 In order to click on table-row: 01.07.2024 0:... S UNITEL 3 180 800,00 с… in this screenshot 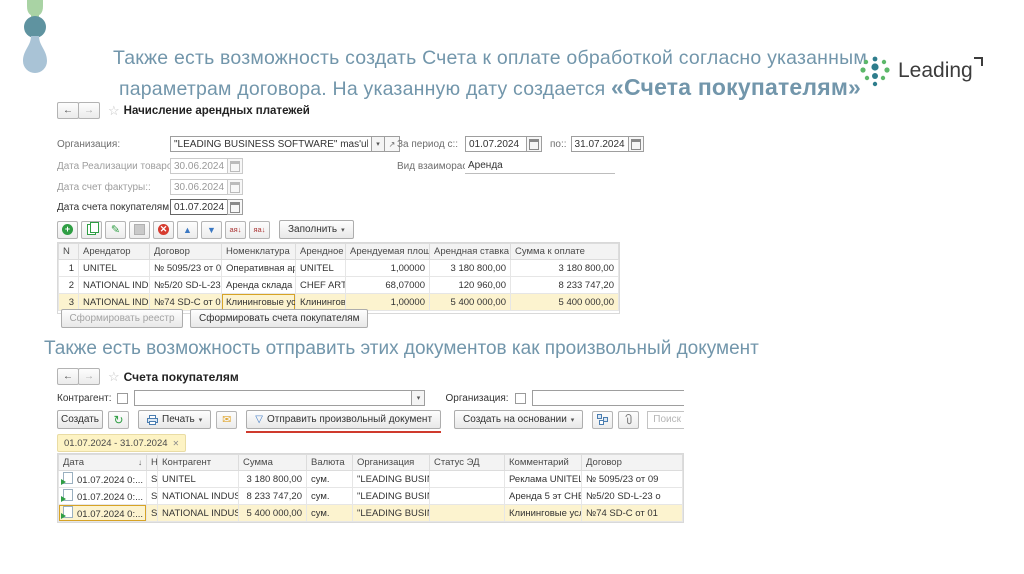, I will do `click(370, 479)`.